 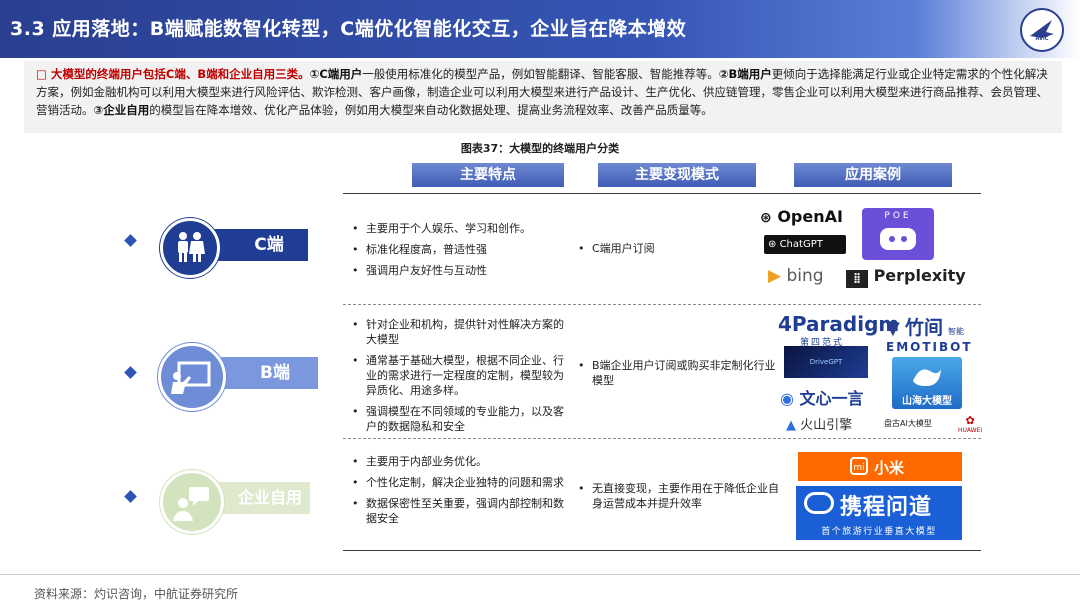 What do you see at coordinates (275, 373) in the screenshot?
I see `category-label: B端` at bounding box center [275, 373].